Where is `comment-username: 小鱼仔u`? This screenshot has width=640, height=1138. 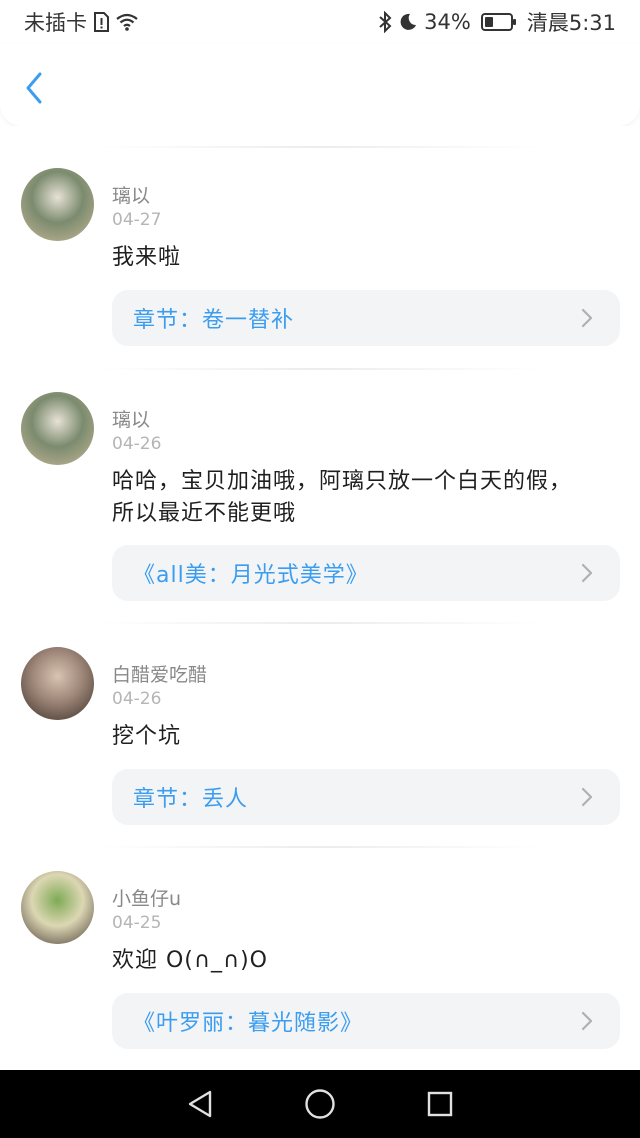 comment-username: 小鱼仔u is located at coordinates (146, 897).